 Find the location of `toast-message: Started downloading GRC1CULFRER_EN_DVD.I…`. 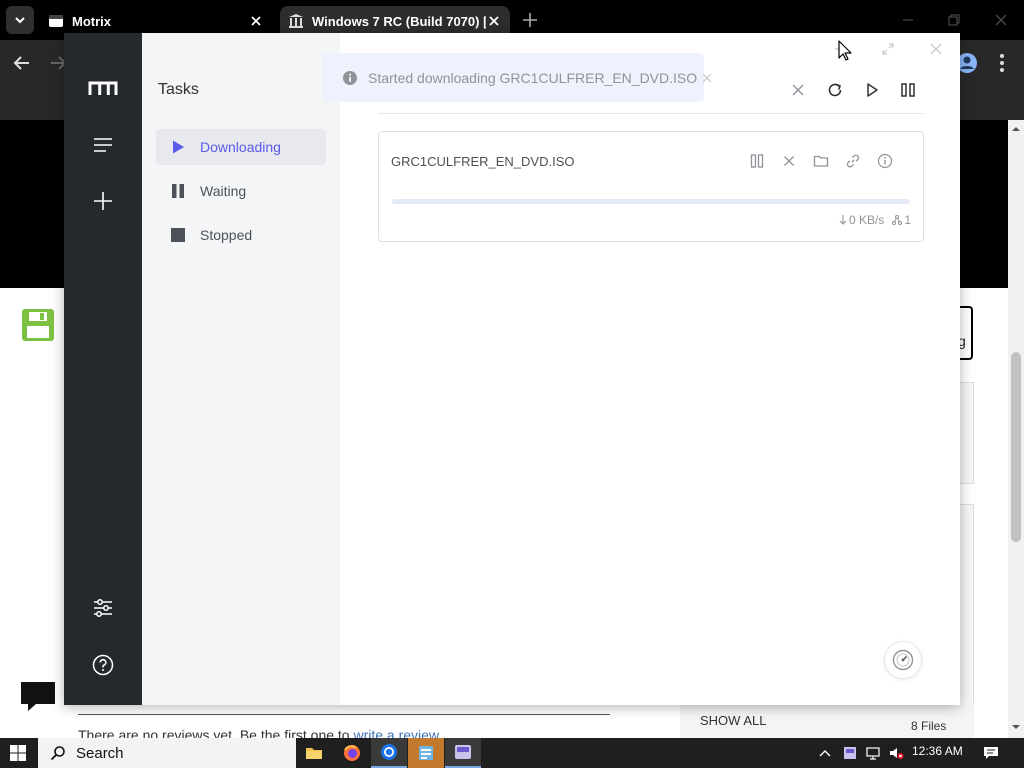

toast-message: Started downloading GRC1CULFRER_EN_DVD.I… is located at coordinates (533, 77).